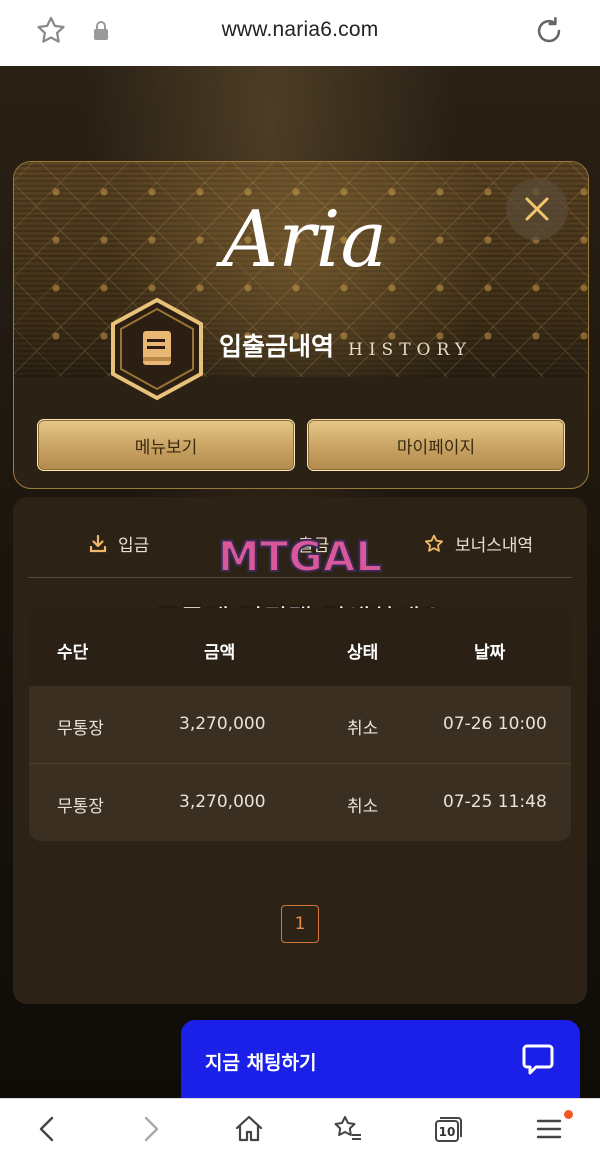  Describe the element at coordinates (549, 1129) in the screenshot. I see `menu-icon` at that location.